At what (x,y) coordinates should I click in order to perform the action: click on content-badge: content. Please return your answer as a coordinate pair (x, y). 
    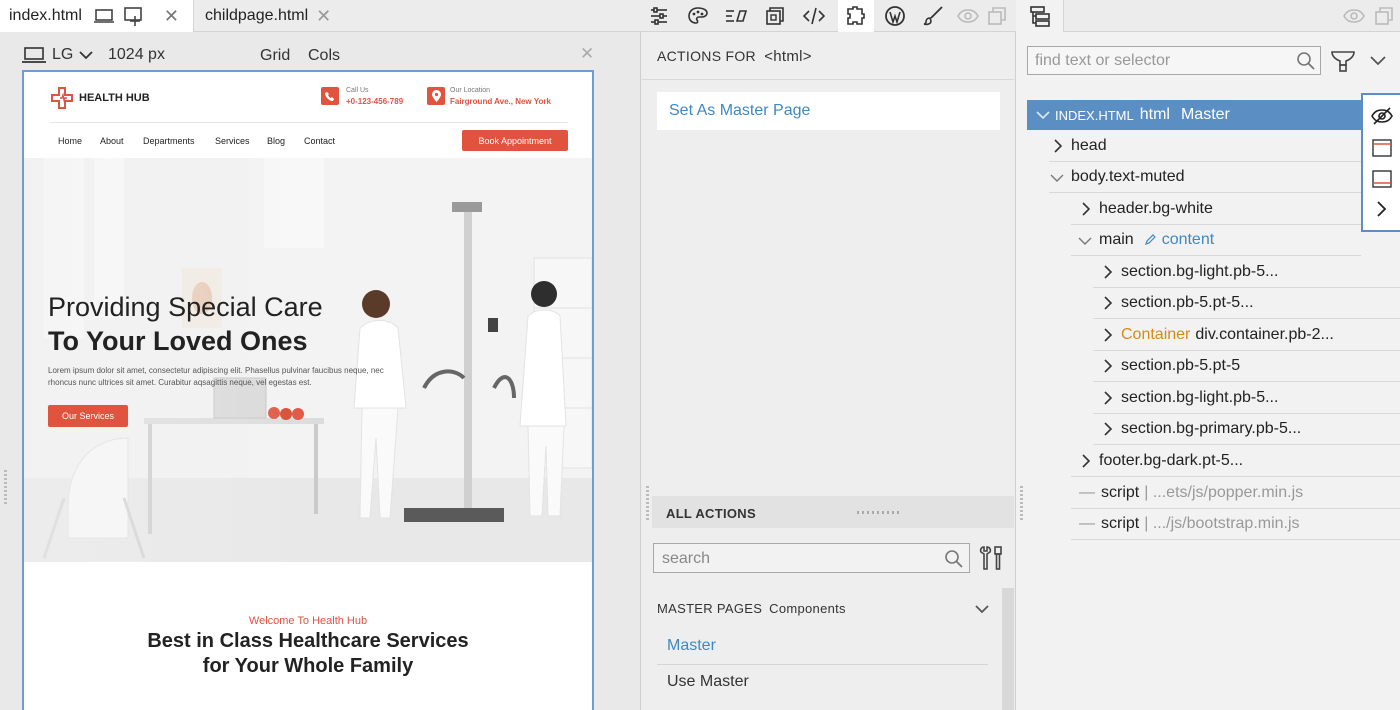
    Looking at the image, I should click on (1188, 239).